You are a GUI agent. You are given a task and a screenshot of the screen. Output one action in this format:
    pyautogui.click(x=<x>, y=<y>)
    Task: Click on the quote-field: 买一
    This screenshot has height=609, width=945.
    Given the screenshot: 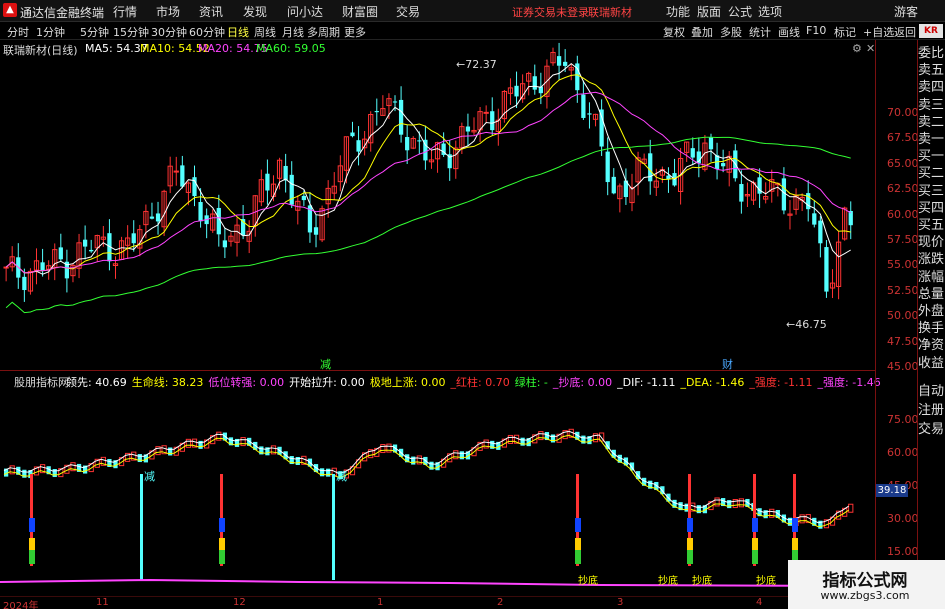 What is the action you would take?
    pyautogui.click(x=931, y=157)
    